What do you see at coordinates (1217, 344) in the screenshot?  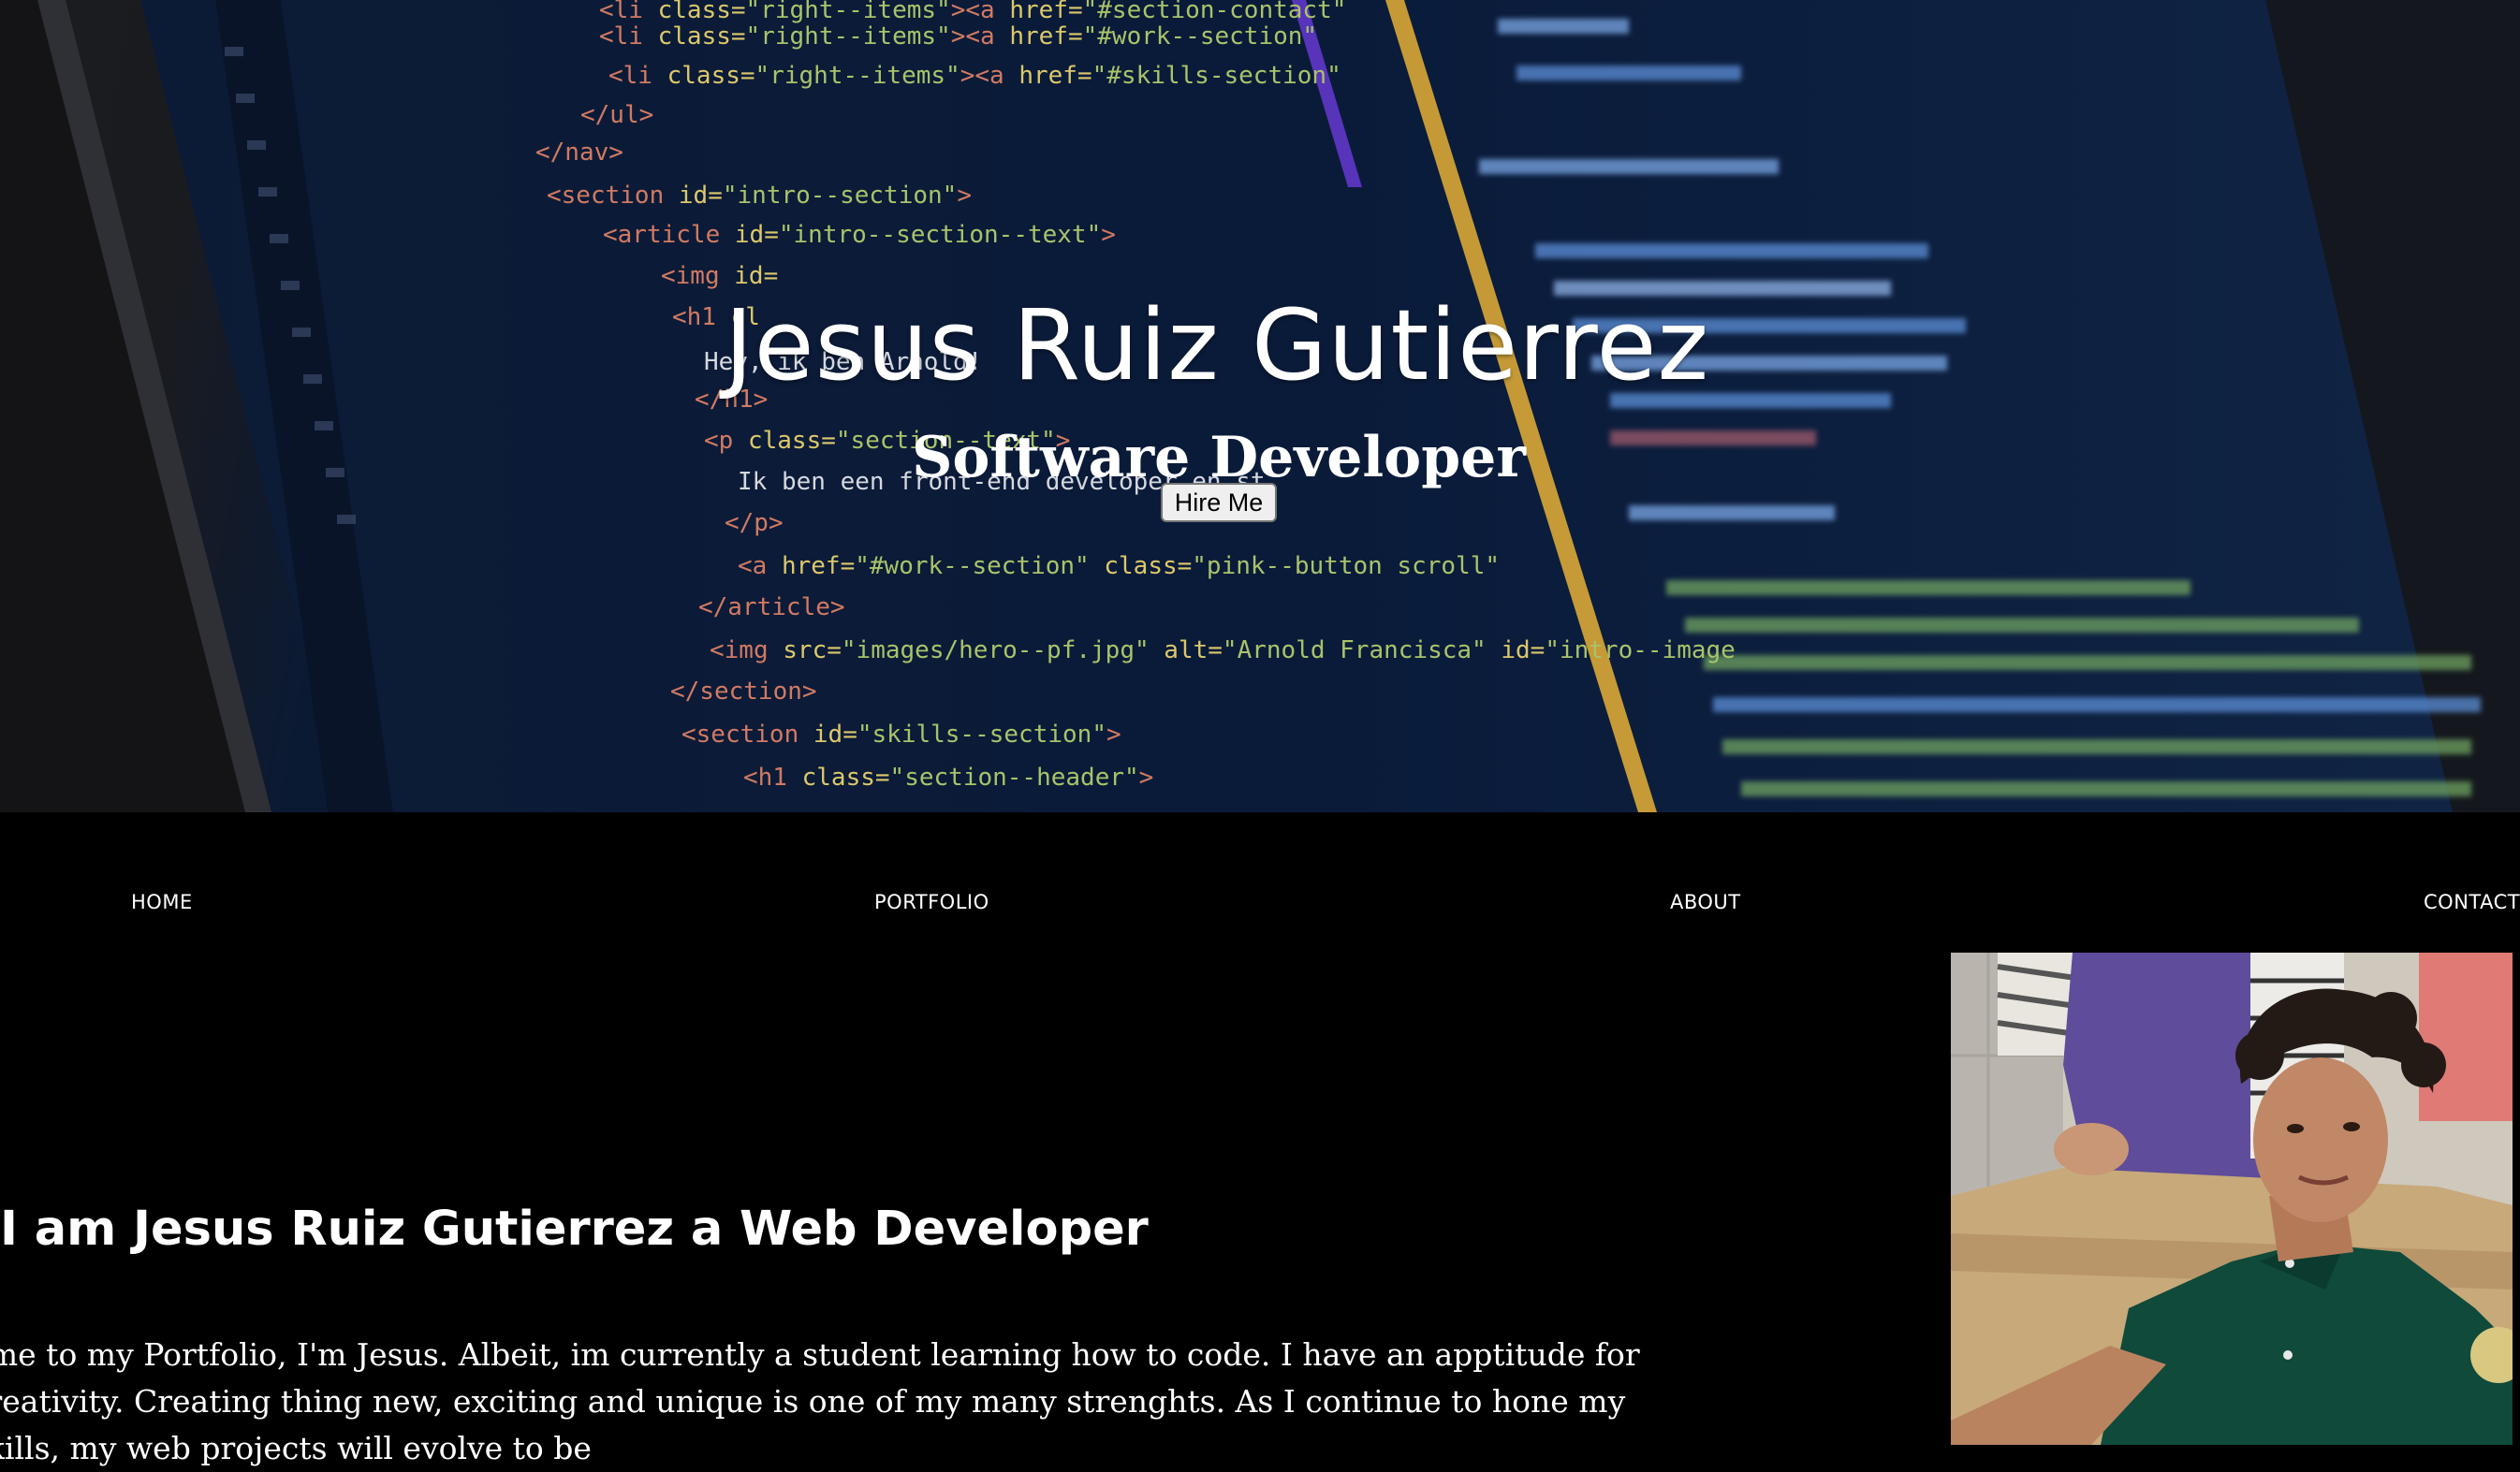 I see `hero-title: Jesus Ruiz Gutierrez` at bounding box center [1217, 344].